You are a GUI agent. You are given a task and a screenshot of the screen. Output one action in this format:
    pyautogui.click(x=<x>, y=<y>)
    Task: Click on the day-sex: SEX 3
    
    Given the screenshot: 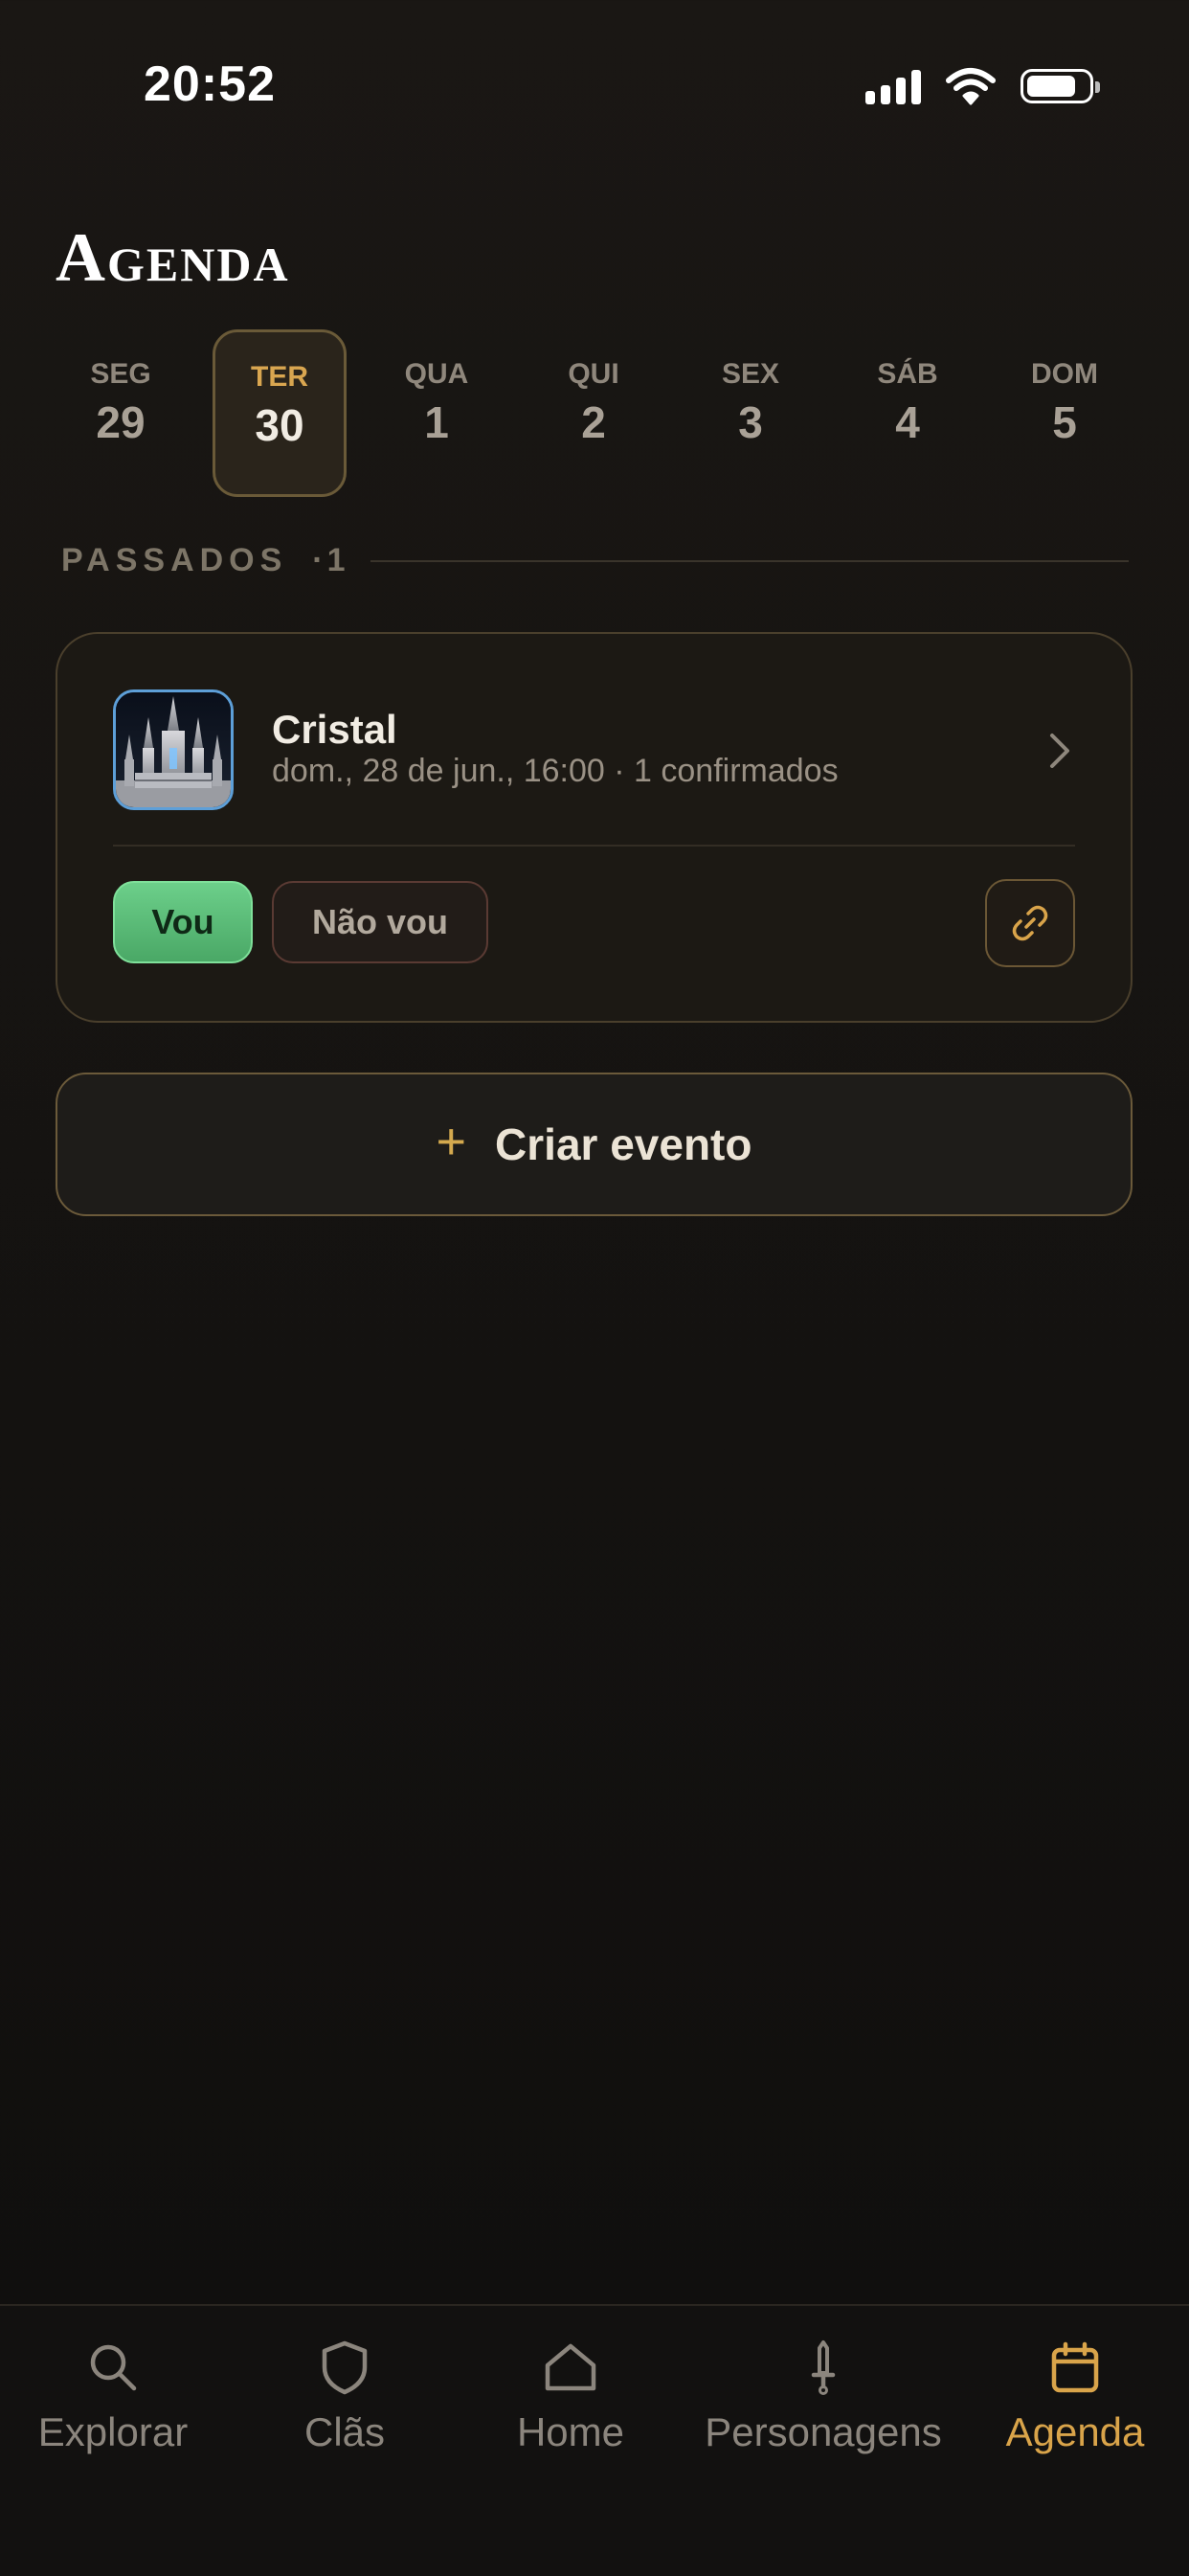 What is the action you would take?
    pyautogui.click(x=751, y=413)
    